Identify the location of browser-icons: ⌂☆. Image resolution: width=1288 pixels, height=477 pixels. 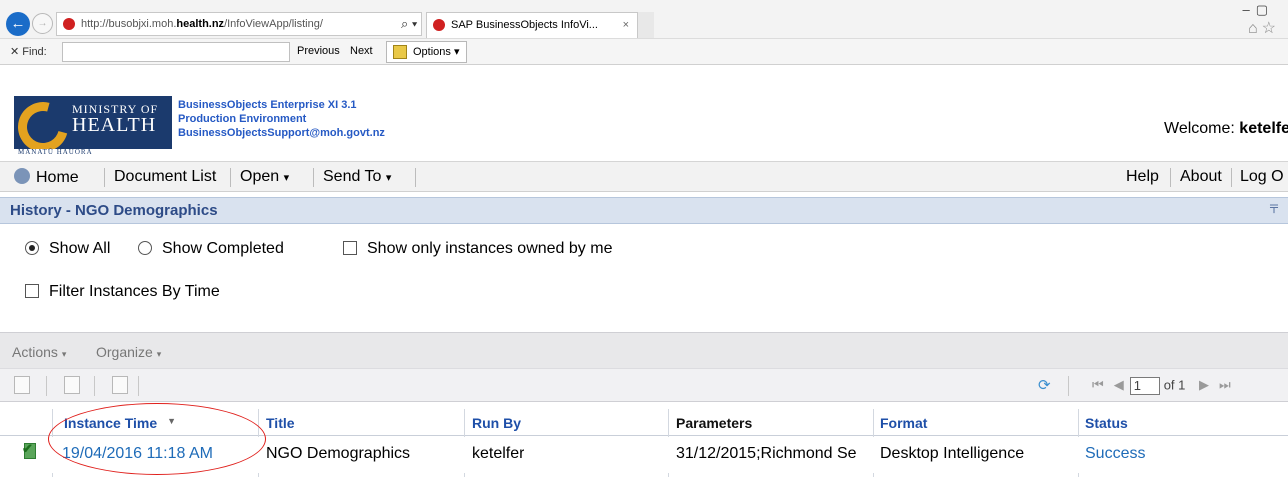
(1264, 28).